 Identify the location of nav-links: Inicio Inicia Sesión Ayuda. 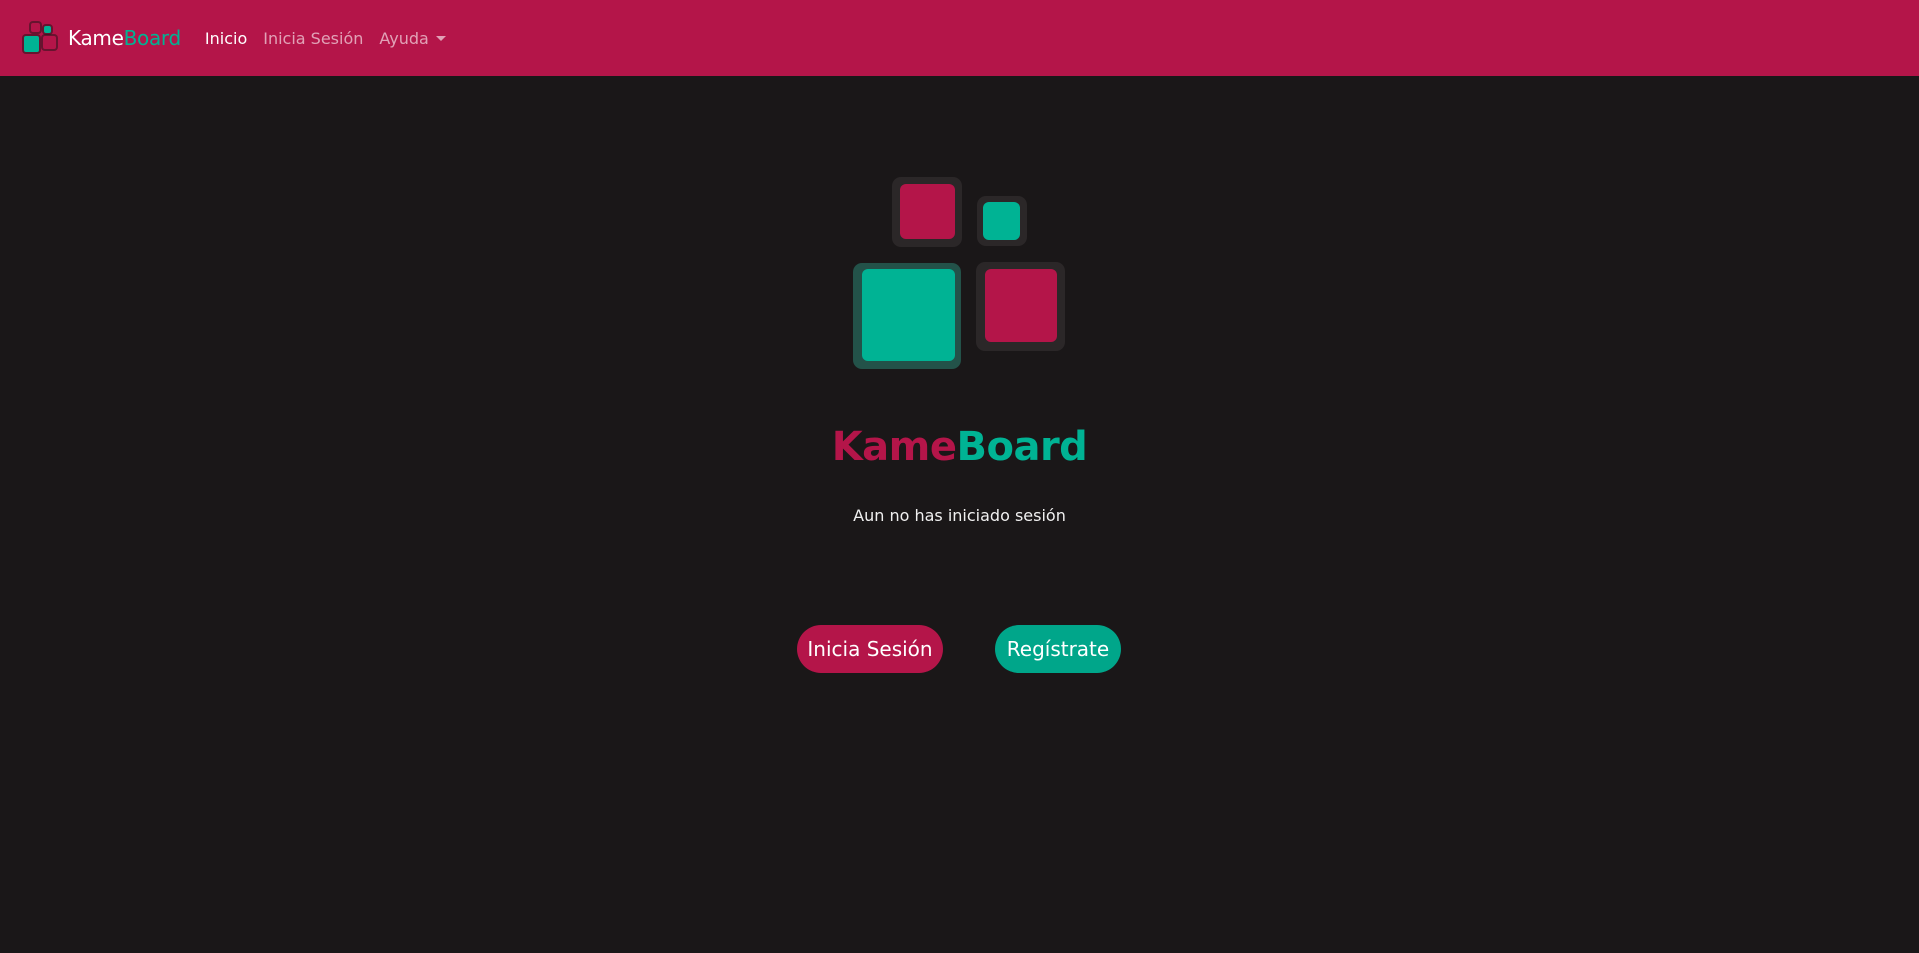
(333, 38).